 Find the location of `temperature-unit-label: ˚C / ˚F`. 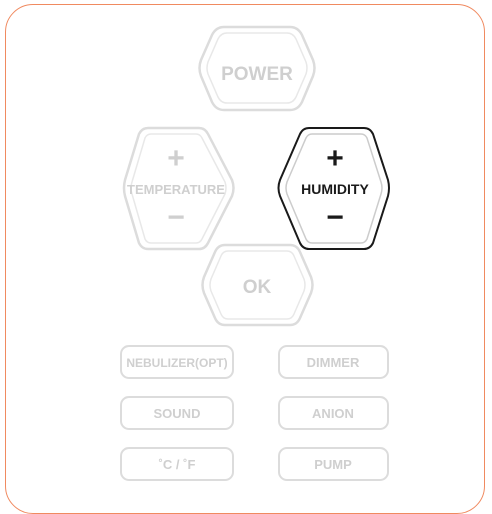

temperature-unit-label: ˚C / ˚F is located at coordinates (177, 464).